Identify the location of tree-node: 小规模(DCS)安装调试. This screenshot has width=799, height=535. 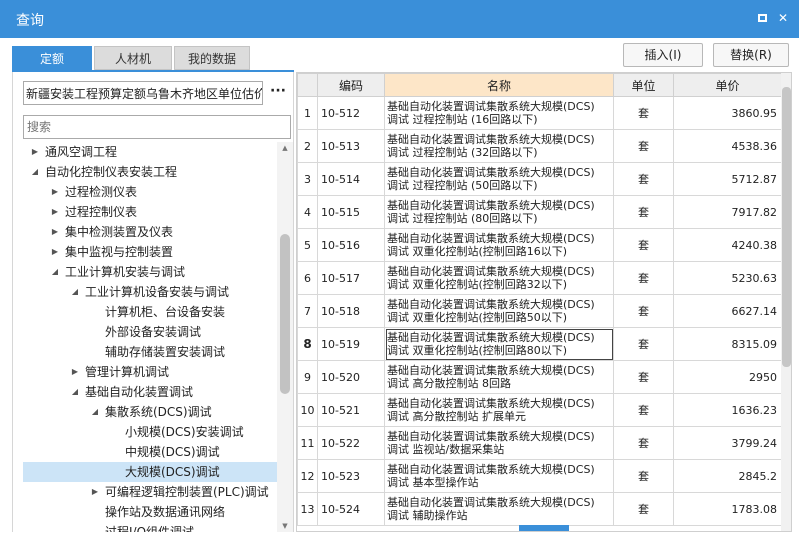
(150, 432).